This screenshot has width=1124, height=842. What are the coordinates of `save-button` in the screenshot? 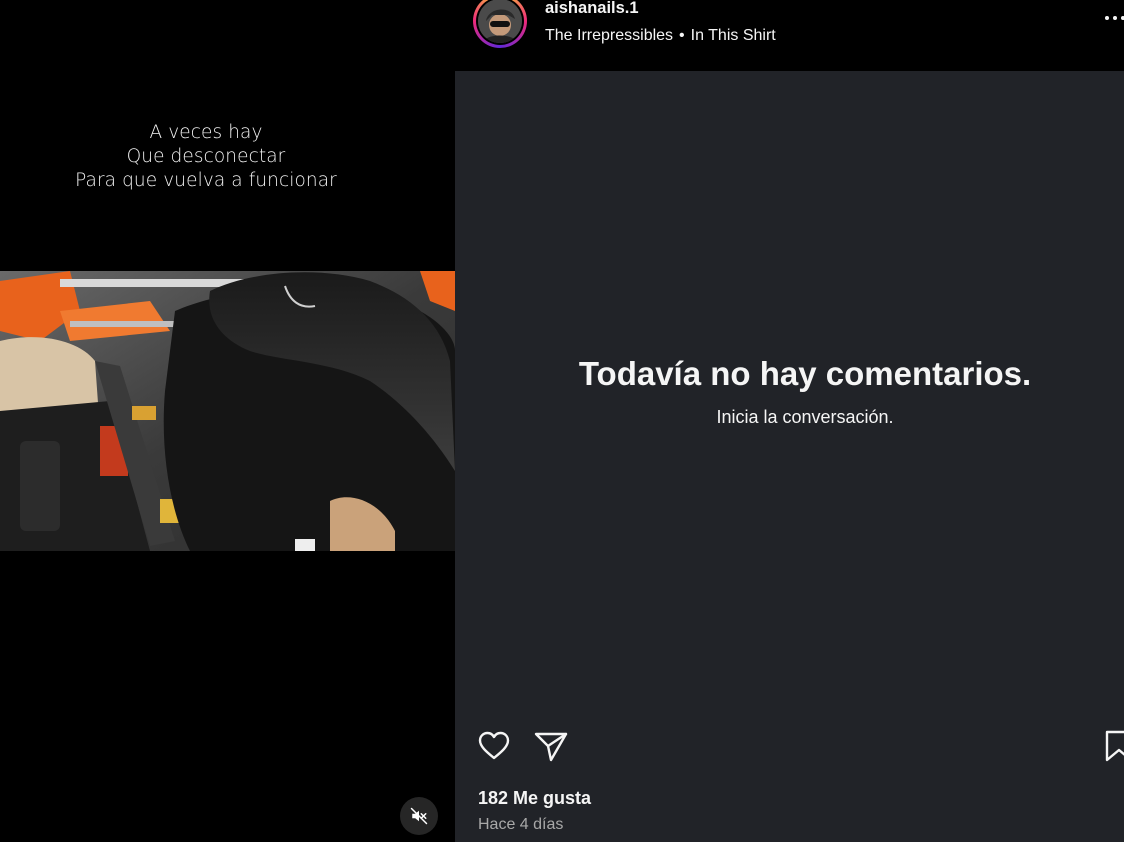 It's located at (1113, 746).